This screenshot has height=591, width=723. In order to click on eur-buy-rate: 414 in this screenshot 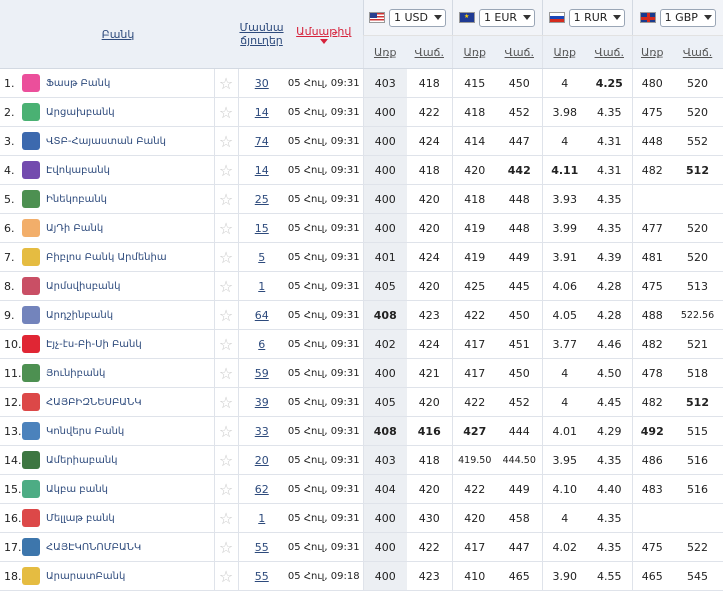, I will do `click(474, 141)`.